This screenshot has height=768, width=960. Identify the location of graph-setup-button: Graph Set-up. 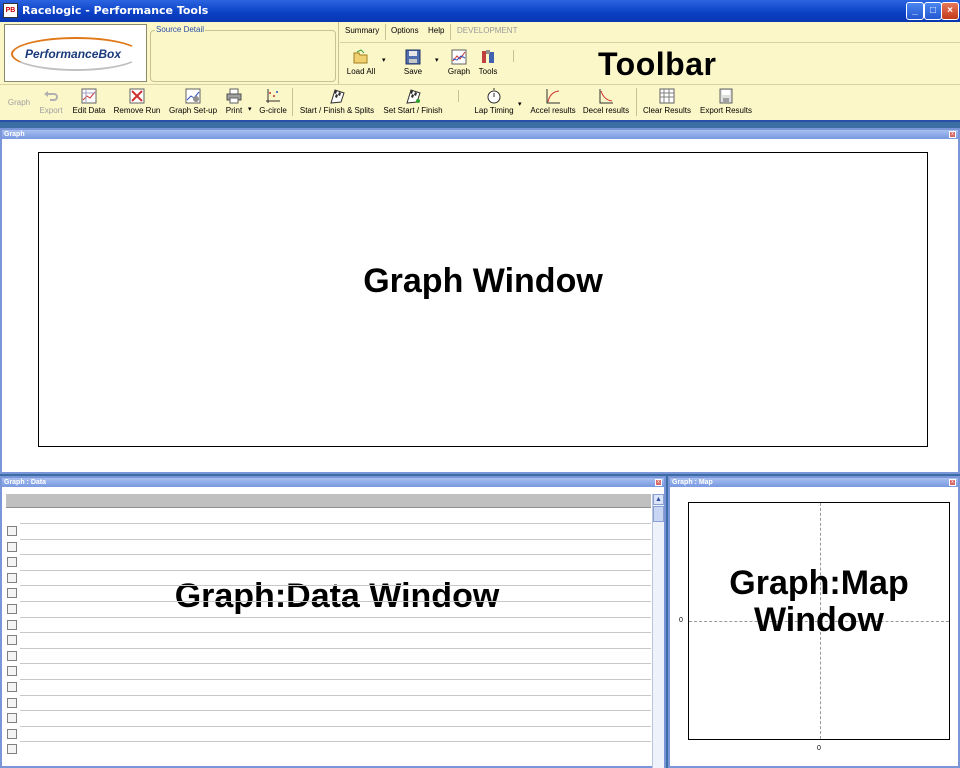
(193, 101).